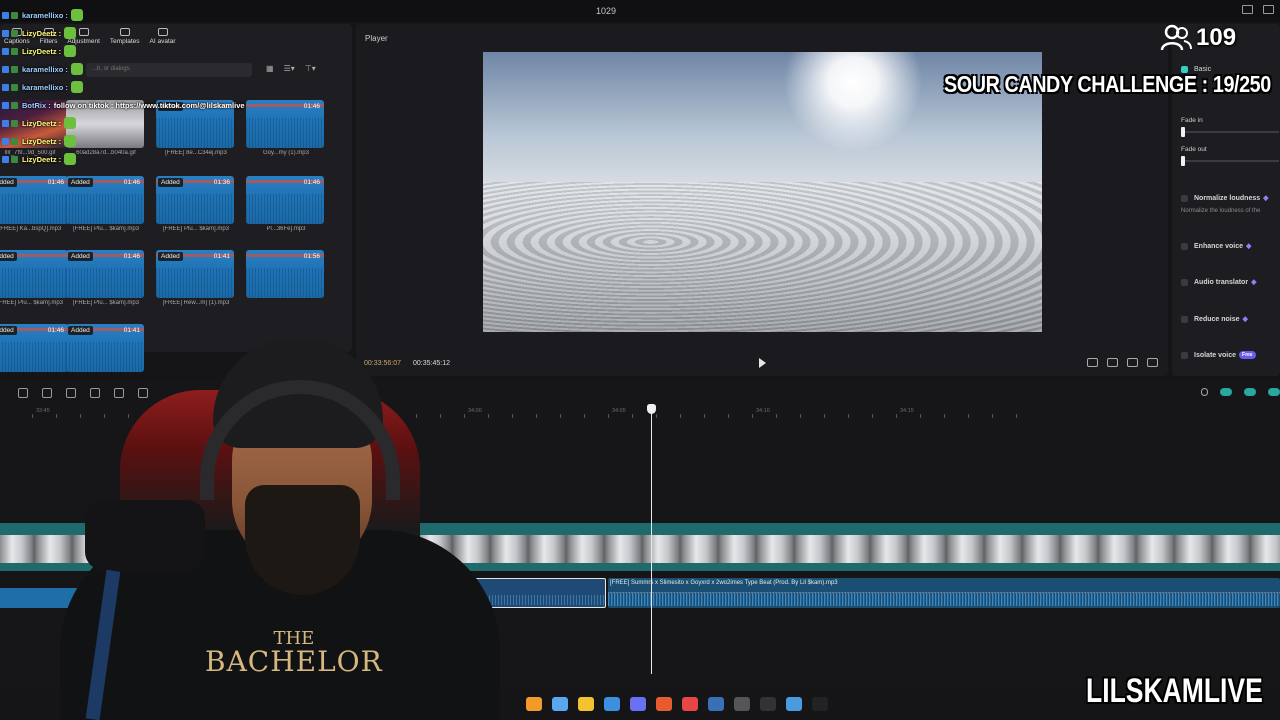 The height and width of the screenshot is (720, 1280). What do you see at coordinates (270, 68) in the screenshot?
I see `grid-view-icon: ▦` at bounding box center [270, 68].